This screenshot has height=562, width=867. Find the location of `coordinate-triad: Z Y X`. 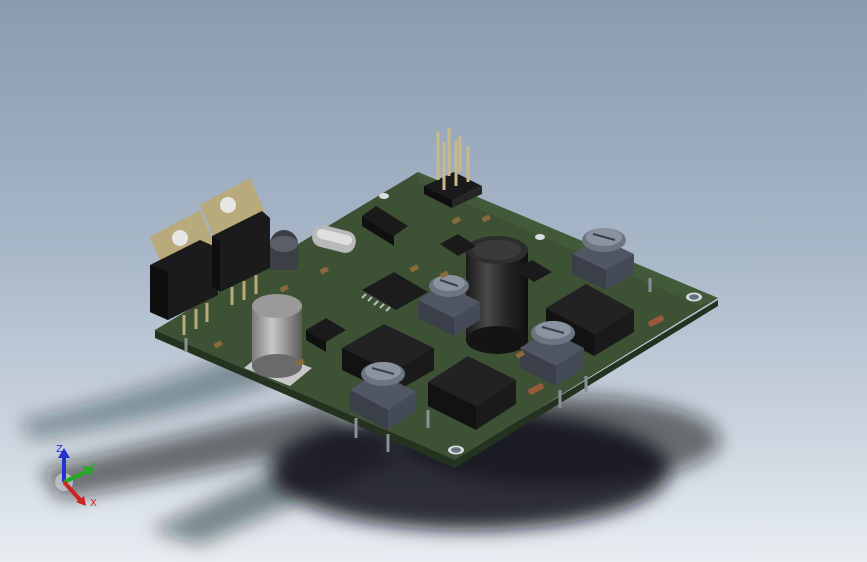

coordinate-triad: Z Y X is located at coordinates (76, 476).